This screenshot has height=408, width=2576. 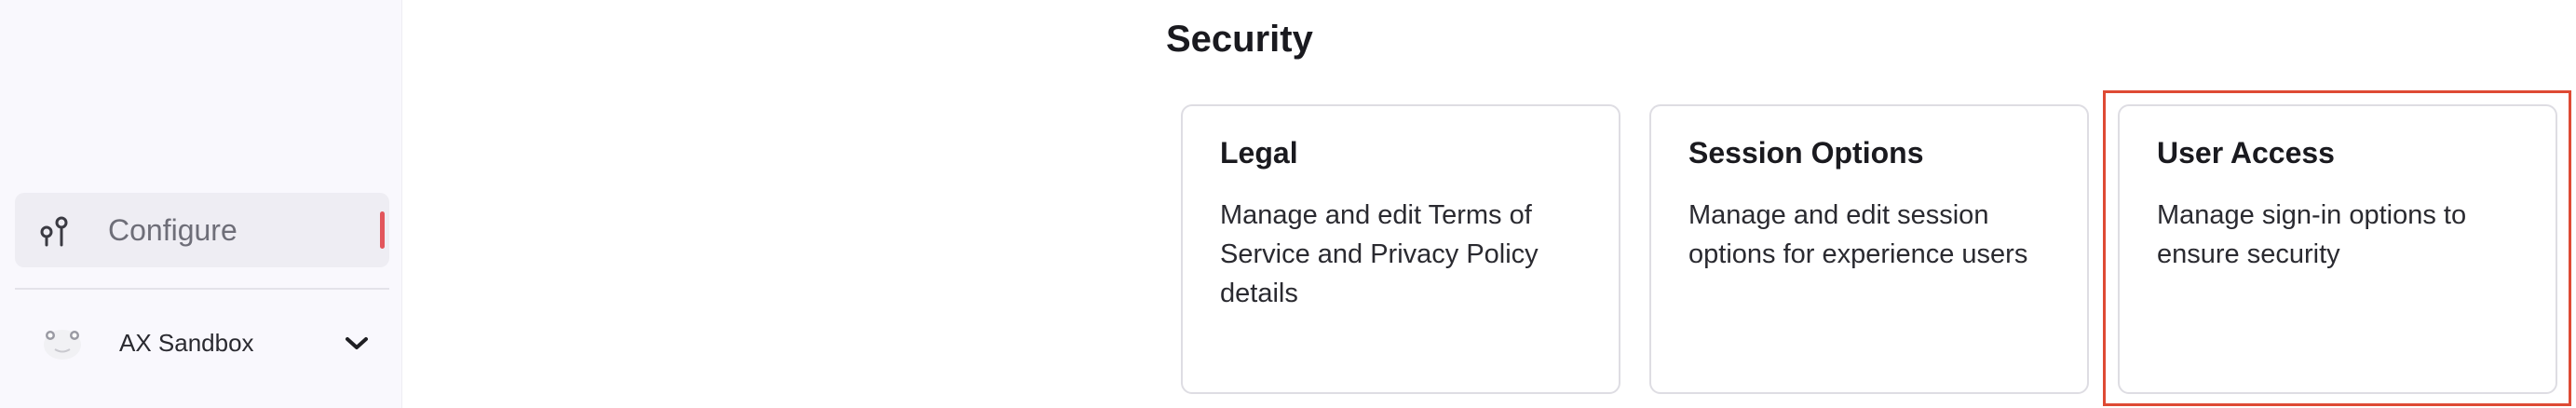 I want to click on workspace-name: AX Sandbox, so click(x=186, y=343).